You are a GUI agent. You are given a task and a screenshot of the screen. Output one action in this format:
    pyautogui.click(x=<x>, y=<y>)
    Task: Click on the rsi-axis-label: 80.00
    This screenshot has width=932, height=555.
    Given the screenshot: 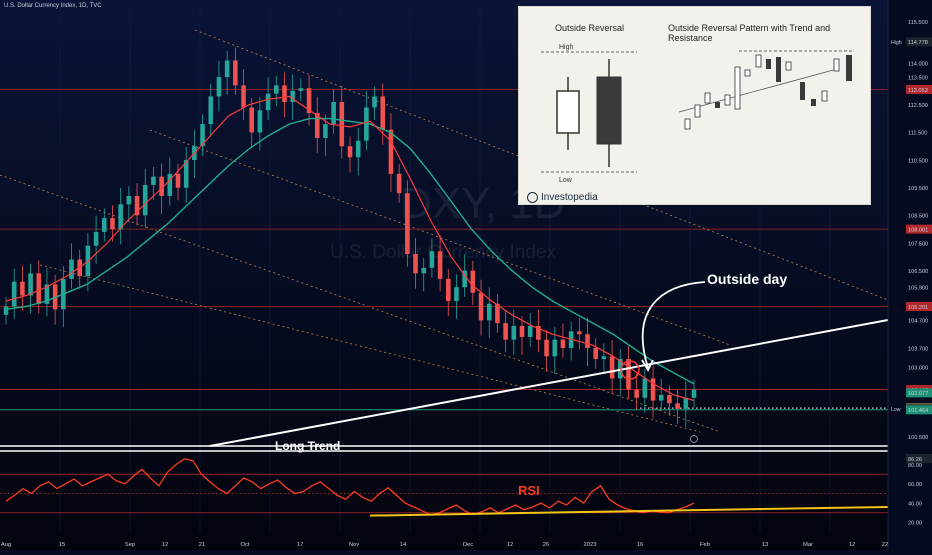 What is the action you would take?
    pyautogui.click(x=915, y=466)
    